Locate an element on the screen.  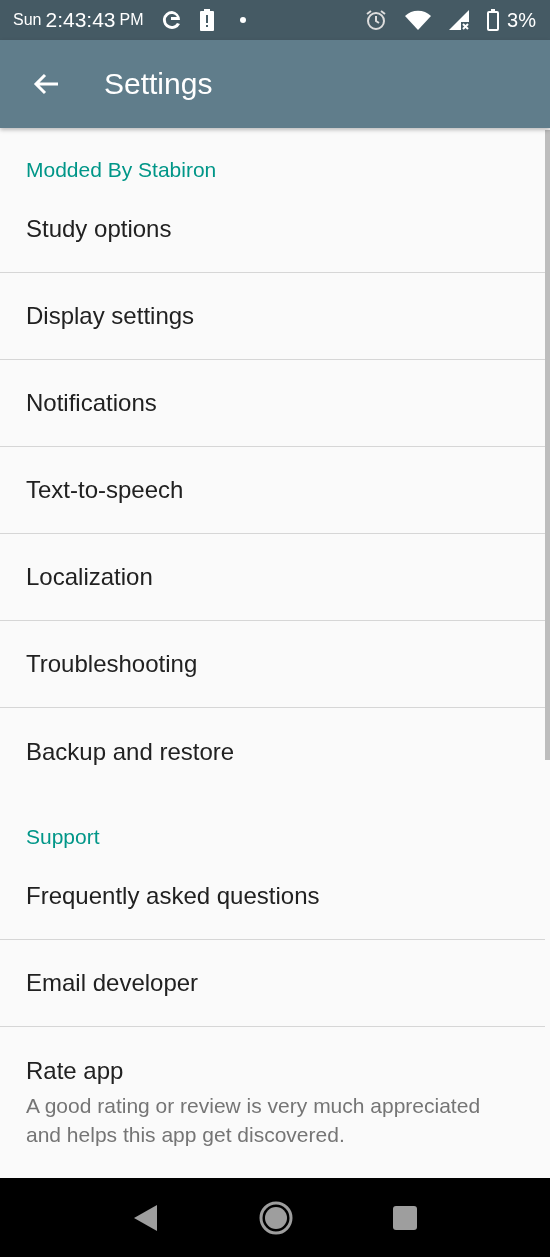
item-title: Localization is located at coordinates (90, 577).